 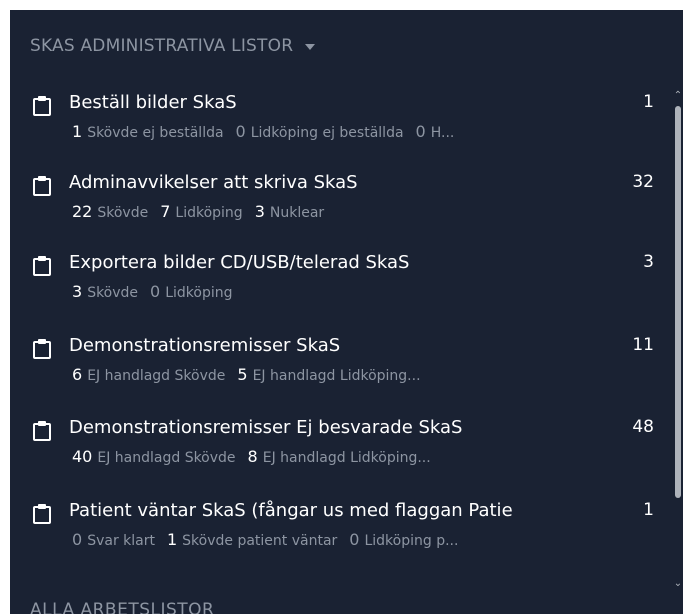 I want to click on breakdown-count: 8, so click(x=252, y=456).